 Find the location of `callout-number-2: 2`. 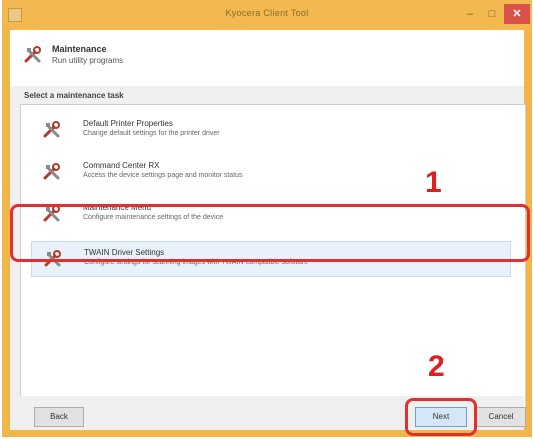

callout-number-2: 2 is located at coordinates (436, 366).